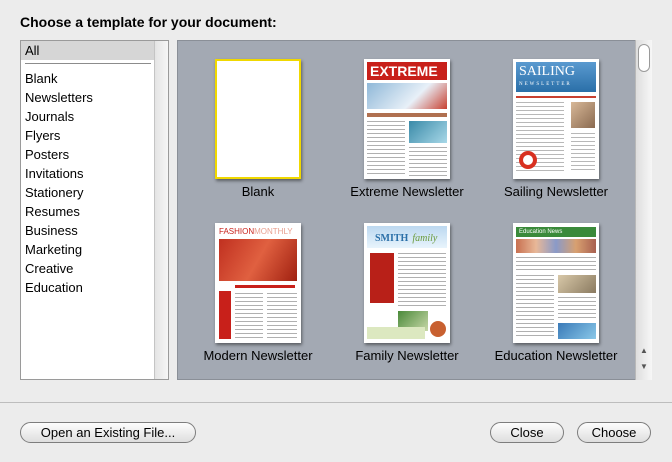 Image resolution: width=672 pixels, height=462 pixels. What do you see at coordinates (148, 22) in the screenshot?
I see `dialog-title: Choose a template for your document:` at bounding box center [148, 22].